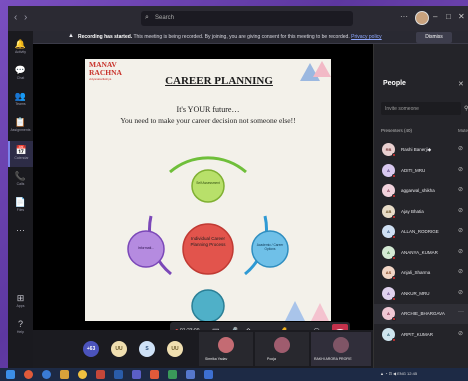  What do you see at coordinates (461, 84) in the screenshot?
I see `close-panel-icon: ✕` at bounding box center [461, 84].